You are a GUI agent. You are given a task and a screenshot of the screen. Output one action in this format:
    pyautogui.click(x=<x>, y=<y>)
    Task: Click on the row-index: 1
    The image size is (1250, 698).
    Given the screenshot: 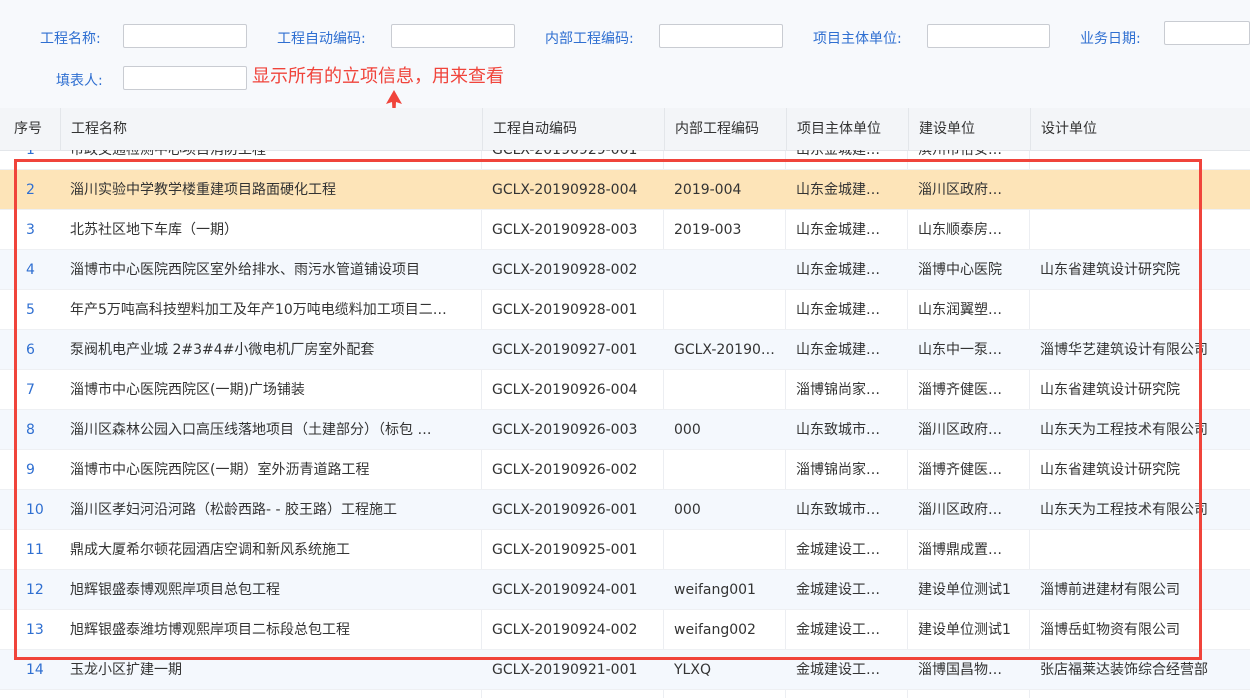 What is the action you would take?
    pyautogui.click(x=30, y=160)
    